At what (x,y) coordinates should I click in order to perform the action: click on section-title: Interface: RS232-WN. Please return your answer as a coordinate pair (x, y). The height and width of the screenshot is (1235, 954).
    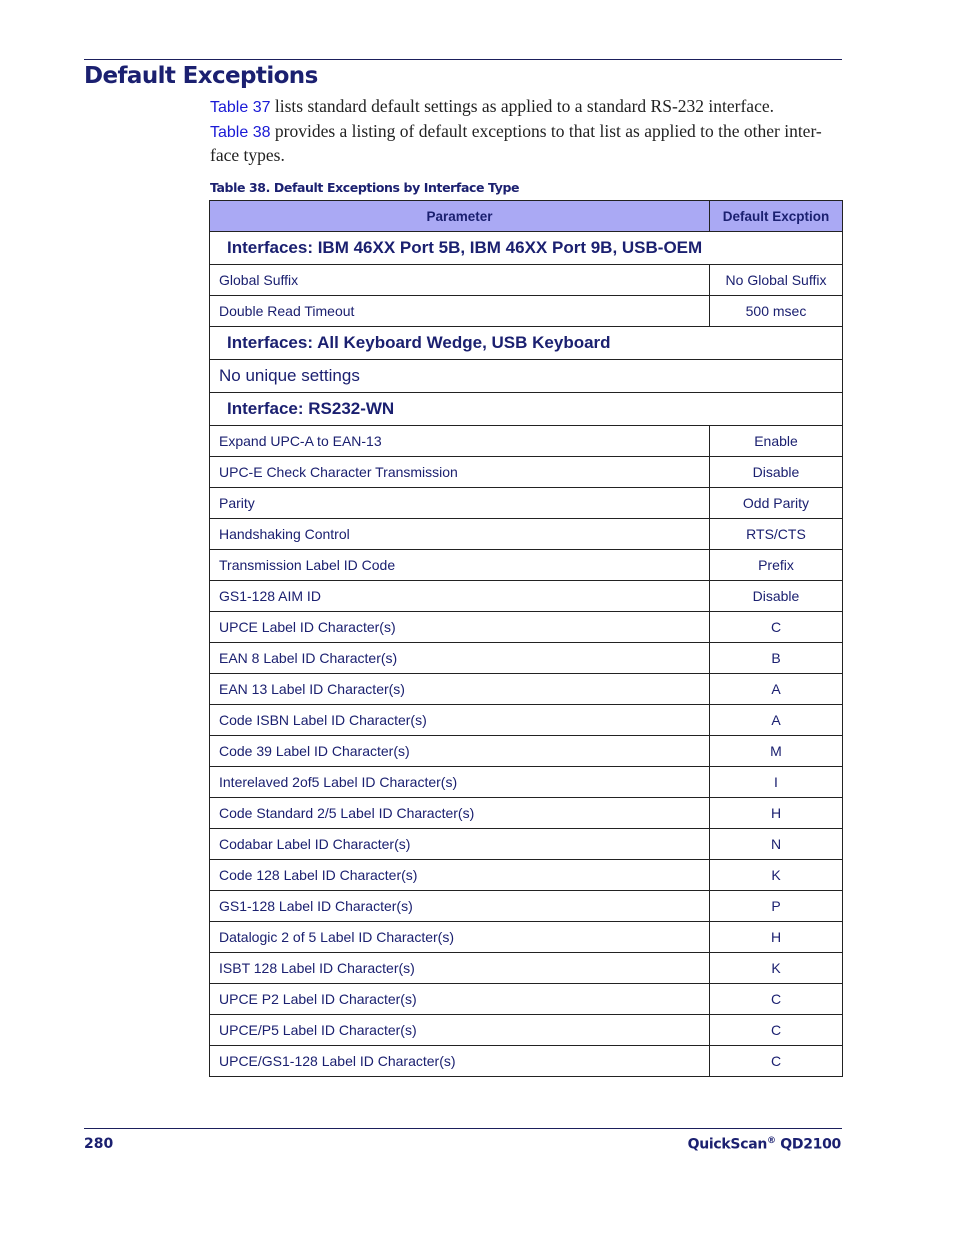
    Looking at the image, I should click on (526, 409).